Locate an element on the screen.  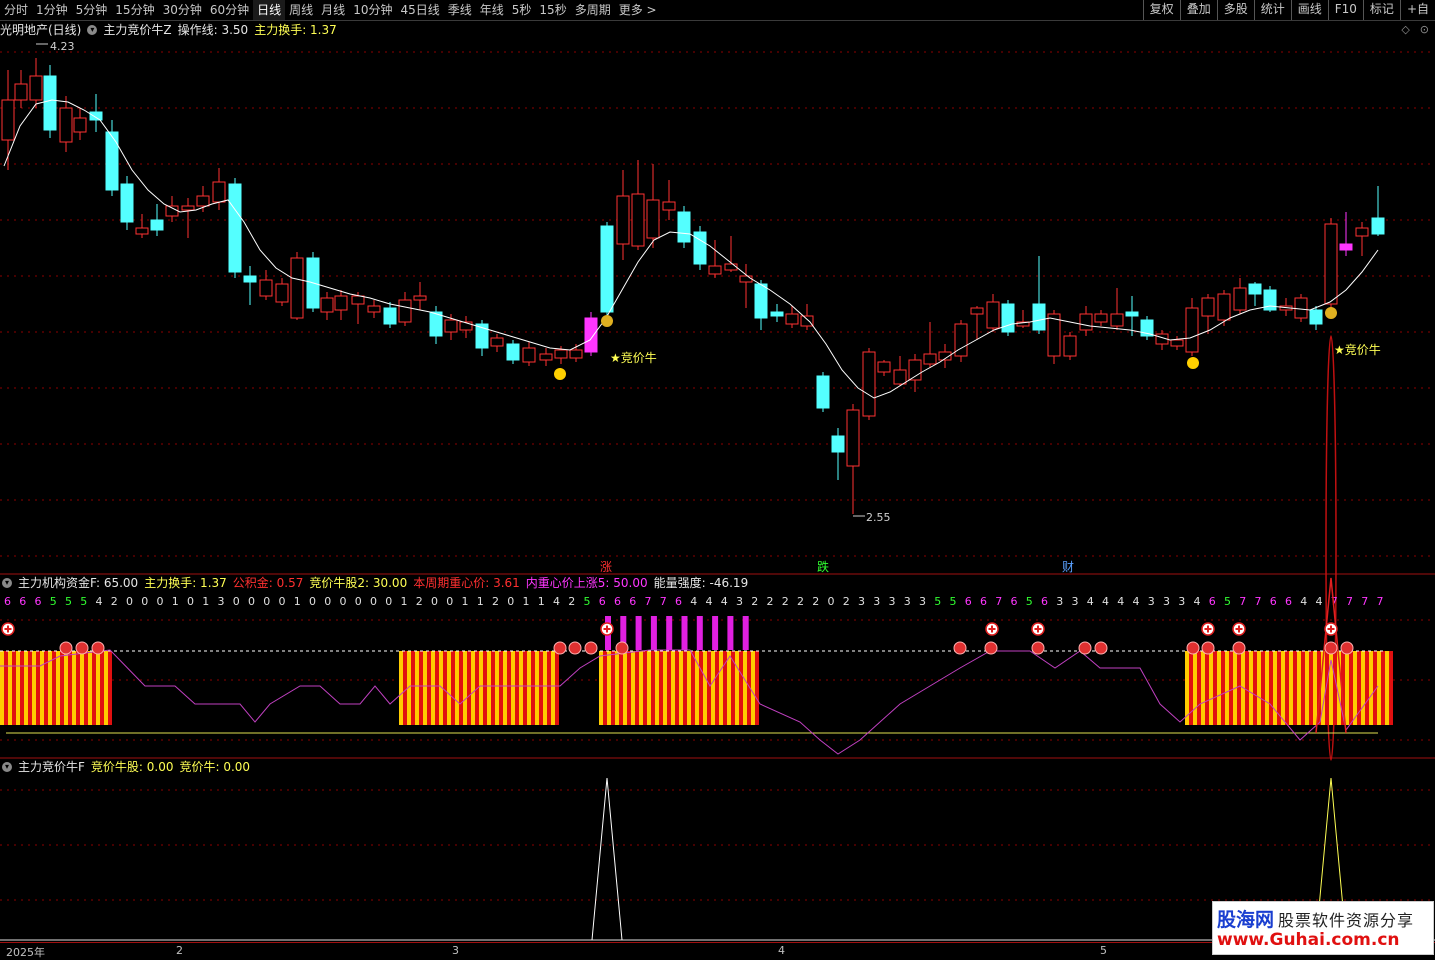
tab-4: 30分钟 is located at coordinates (182, 10).